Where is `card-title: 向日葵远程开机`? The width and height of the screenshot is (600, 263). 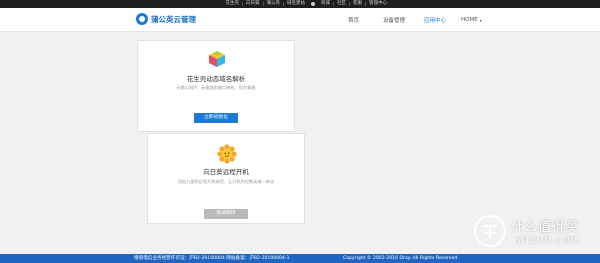 card-title: 向日葵远程开机 is located at coordinates (226, 172).